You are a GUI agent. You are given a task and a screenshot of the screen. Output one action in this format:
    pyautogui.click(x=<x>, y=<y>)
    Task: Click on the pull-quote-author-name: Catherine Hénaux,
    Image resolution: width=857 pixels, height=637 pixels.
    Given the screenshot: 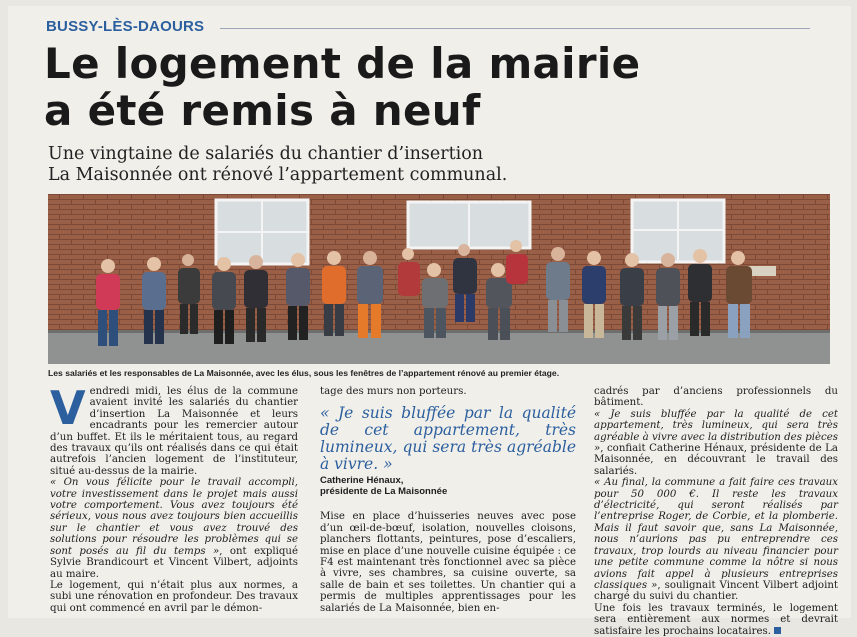 What is the action you would take?
    pyautogui.click(x=362, y=481)
    